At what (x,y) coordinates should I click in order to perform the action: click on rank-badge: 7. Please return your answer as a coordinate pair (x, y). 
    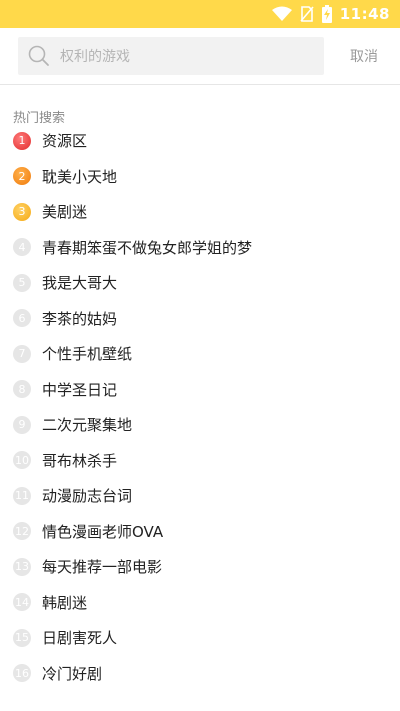
    Looking at the image, I should click on (22, 353).